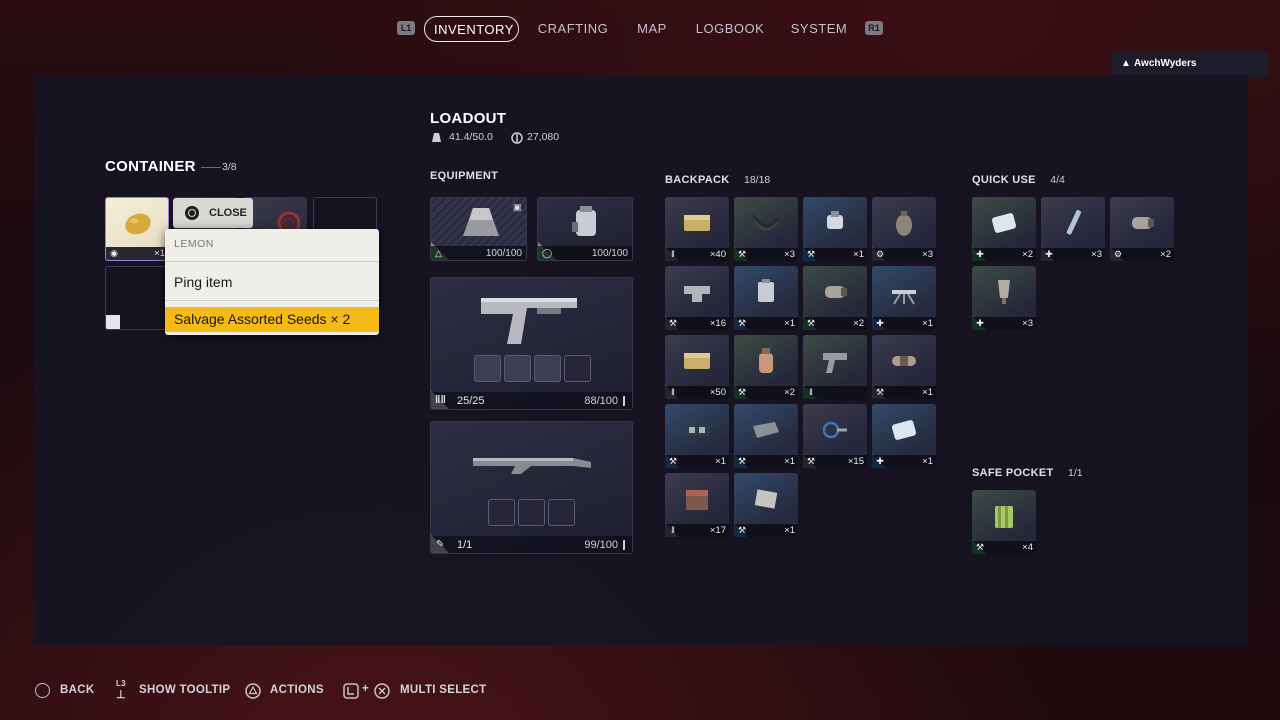  What do you see at coordinates (904, 223) in the screenshot?
I see `grenade-icon` at bounding box center [904, 223].